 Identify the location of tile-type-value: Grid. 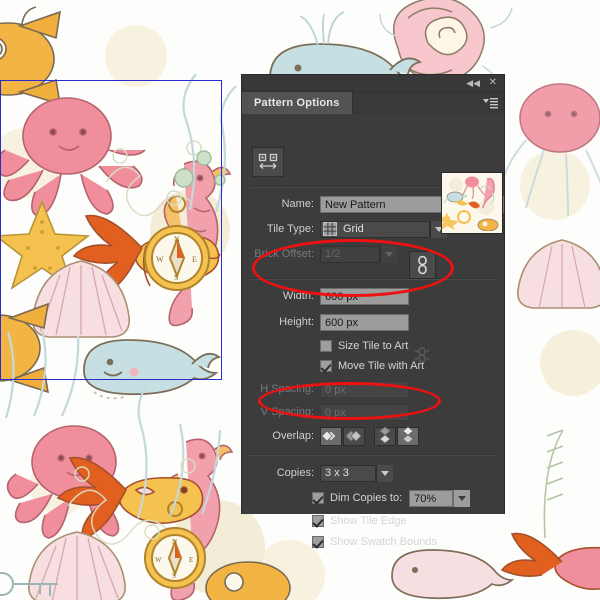
(353, 228).